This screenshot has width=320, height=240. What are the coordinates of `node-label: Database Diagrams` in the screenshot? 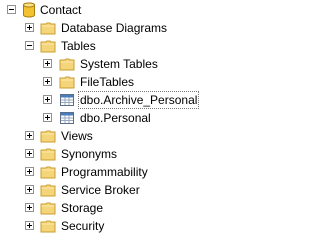 It's located at (114, 28).